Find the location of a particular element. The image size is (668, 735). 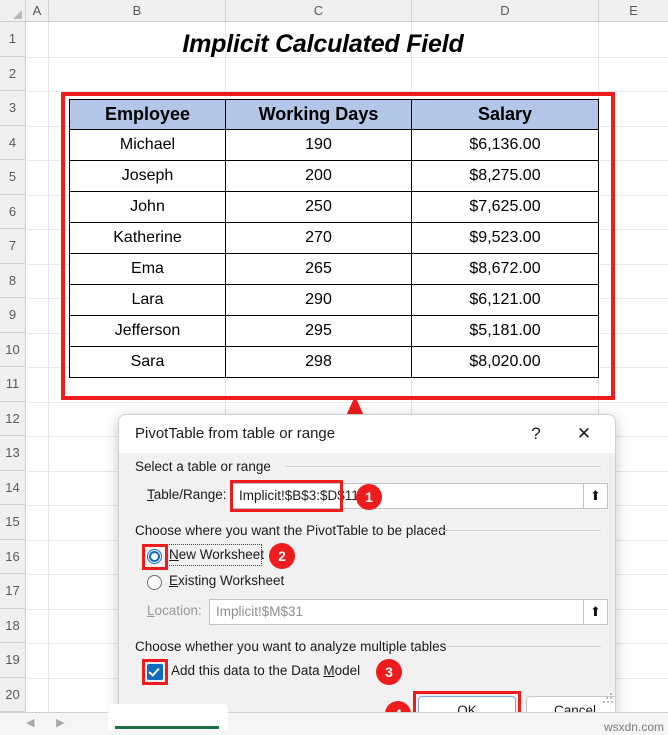

resize-grip-icon is located at coordinates (608, 698).